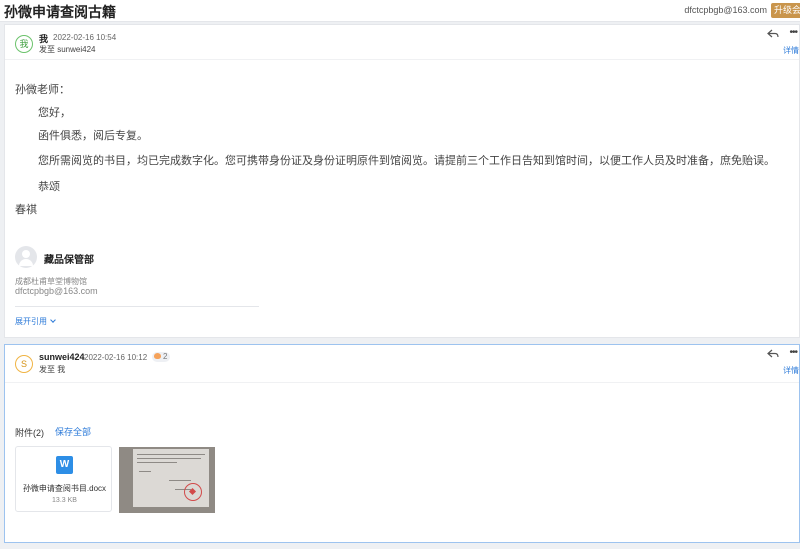  I want to click on sender-name: sunwei424, so click(62, 357).